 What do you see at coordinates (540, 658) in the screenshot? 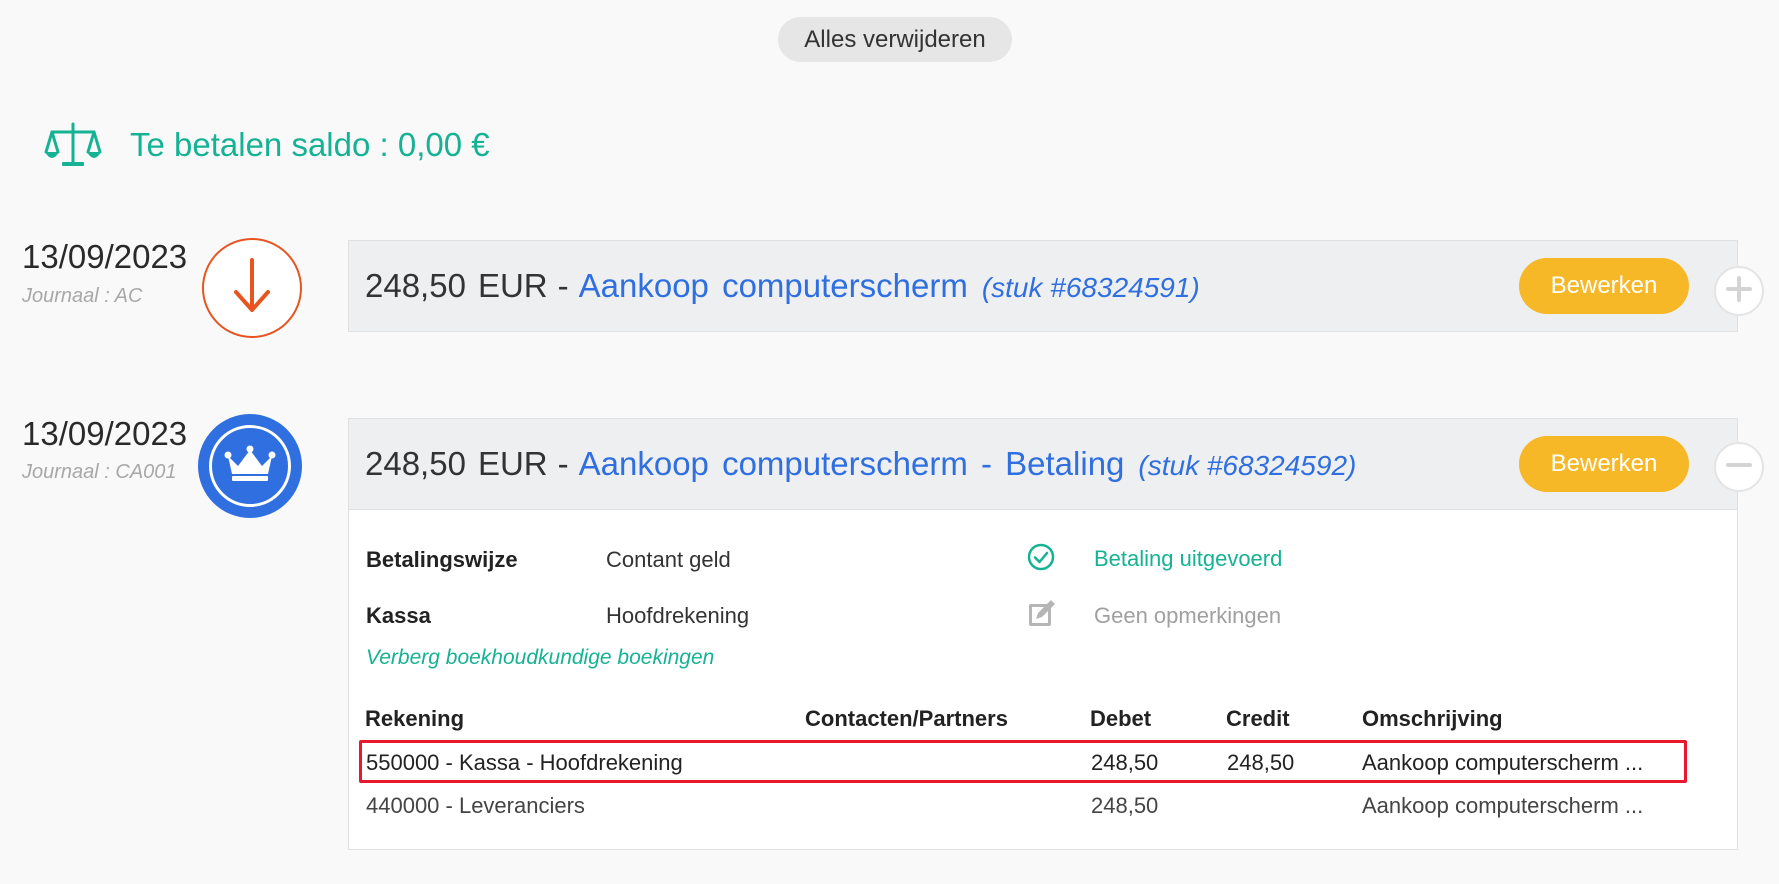
I see `hide-bookings-link: Verberg boekhoudkundige boekingen` at bounding box center [540, 658].